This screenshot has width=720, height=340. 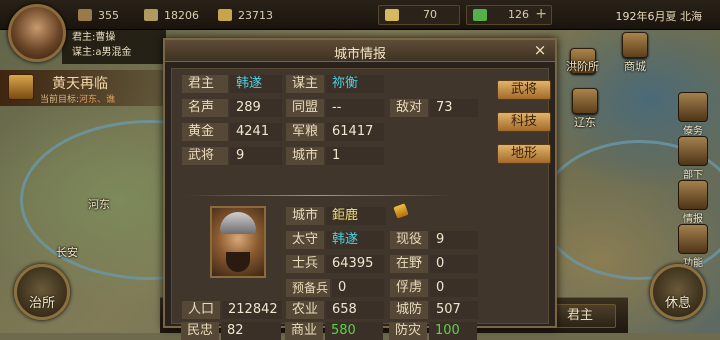 What do you see at coordinates (305, 264) in the screenshot?
I see `stat-label: 士兵` at bounding box center [305, 264].